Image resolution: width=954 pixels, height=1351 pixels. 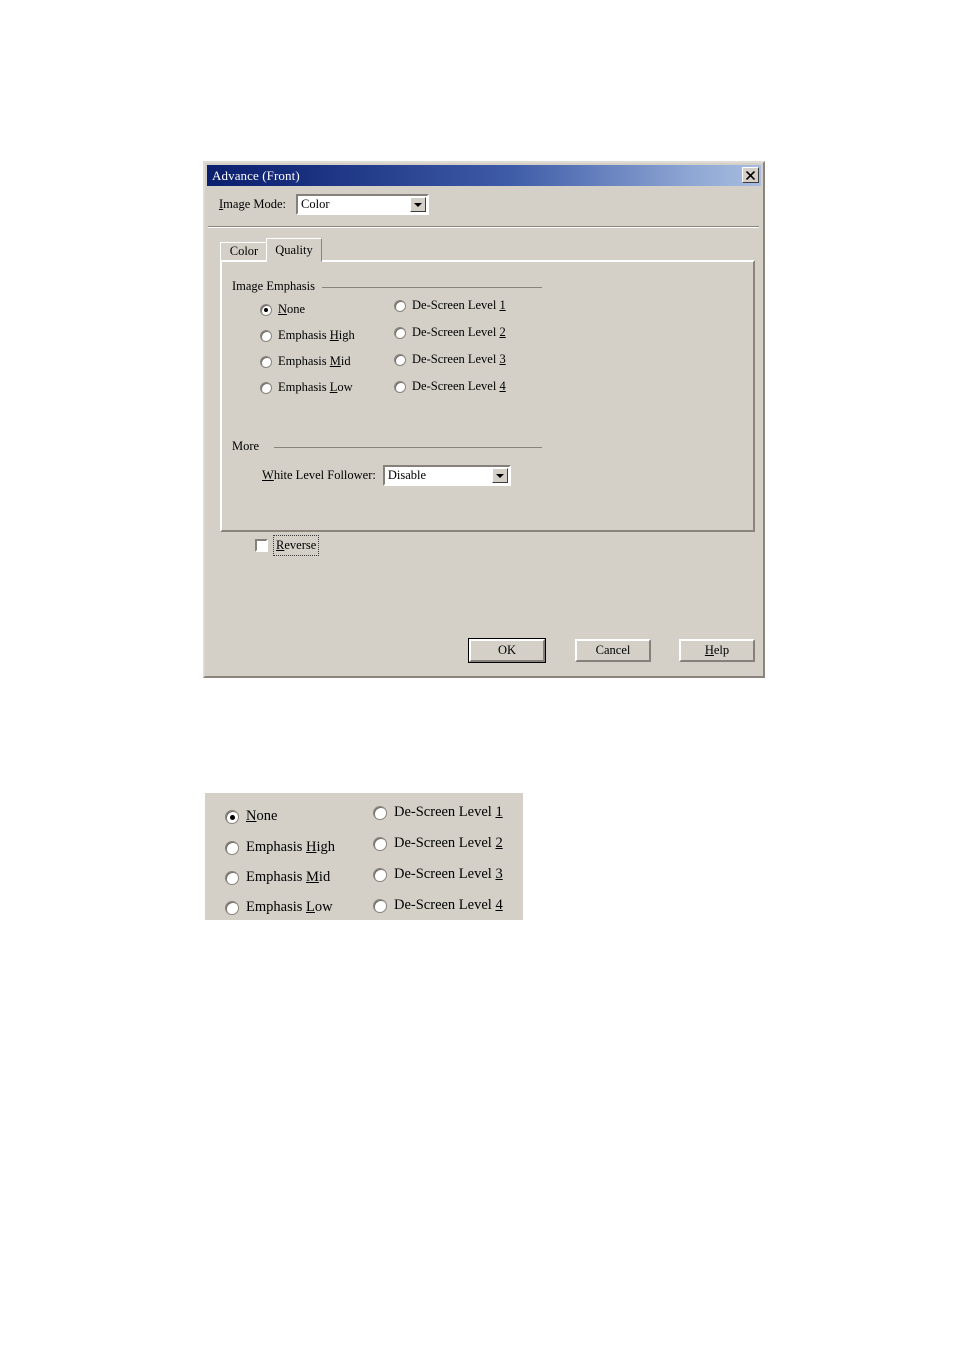 I want to click on help-button: Help, so click(x=717, y=650).